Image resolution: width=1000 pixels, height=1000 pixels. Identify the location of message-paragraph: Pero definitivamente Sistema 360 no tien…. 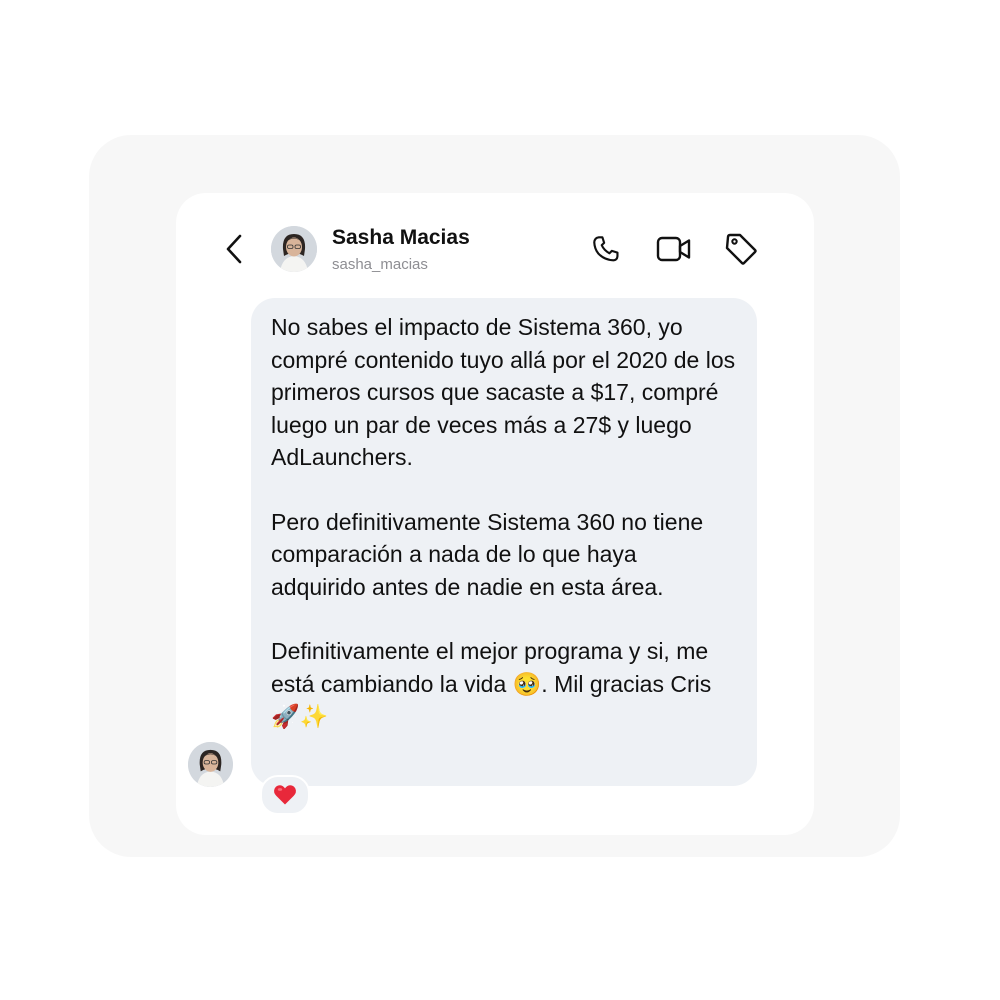
(487, 554).